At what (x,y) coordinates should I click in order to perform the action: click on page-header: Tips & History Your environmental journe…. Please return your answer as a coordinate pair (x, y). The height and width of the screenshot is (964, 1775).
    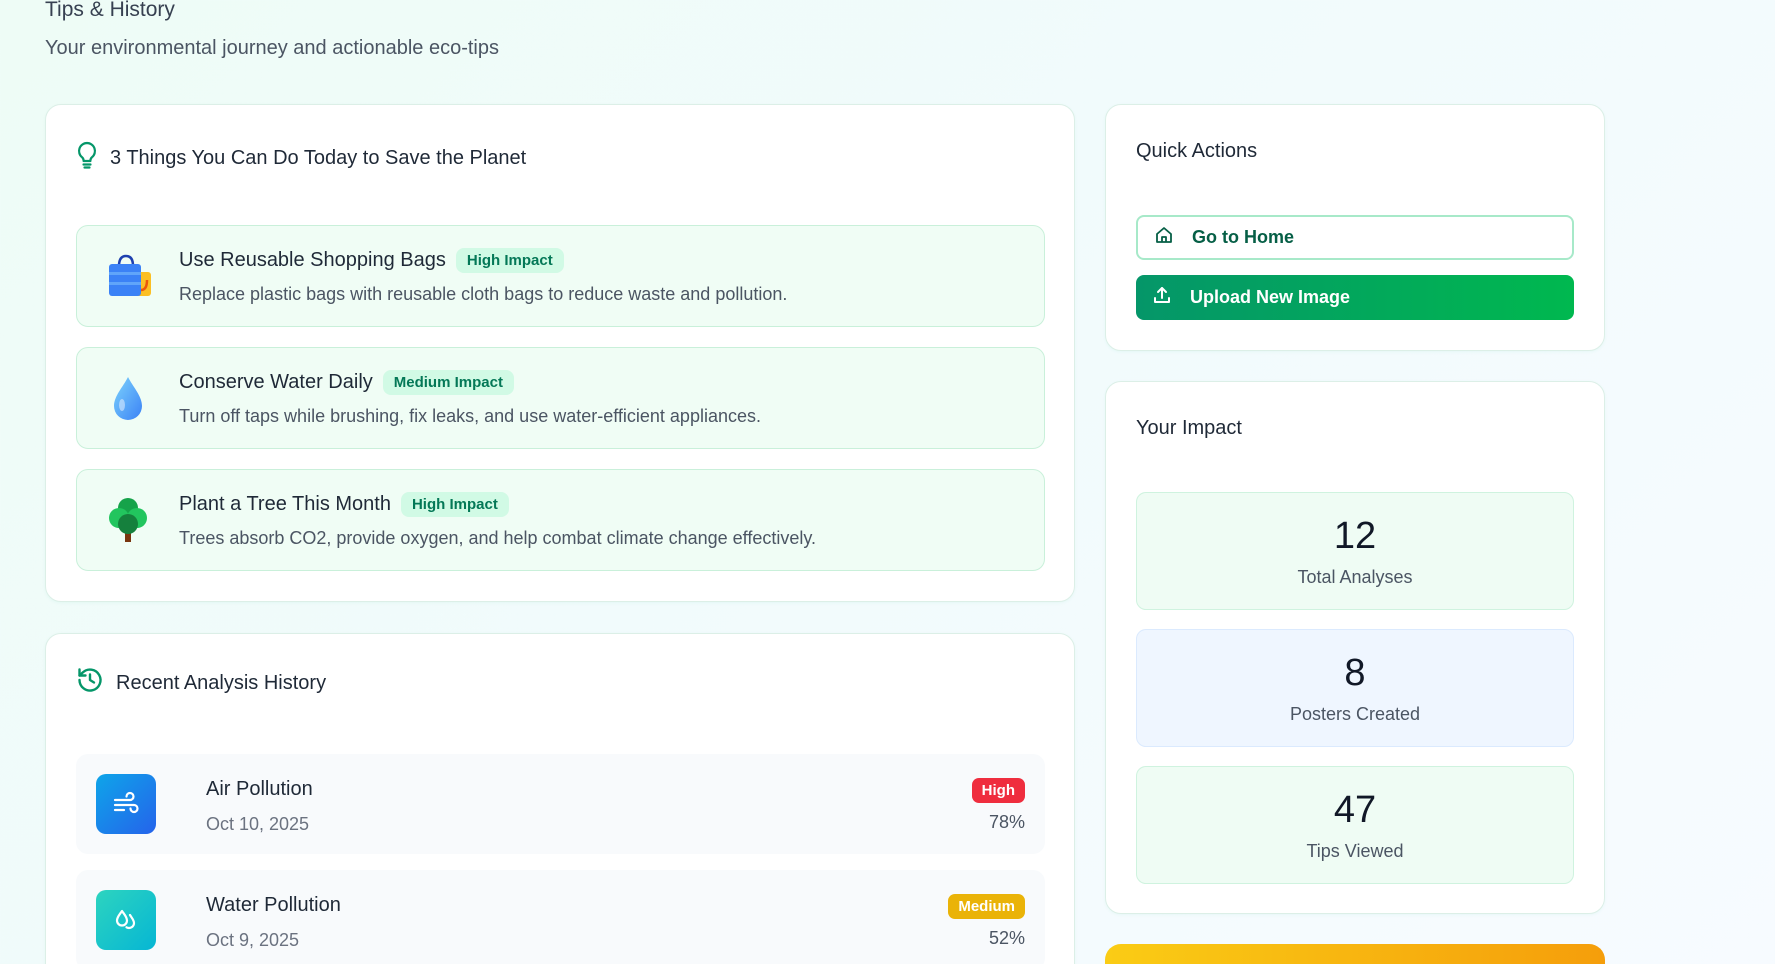
    Looking at the image, I should click on (272, 30).